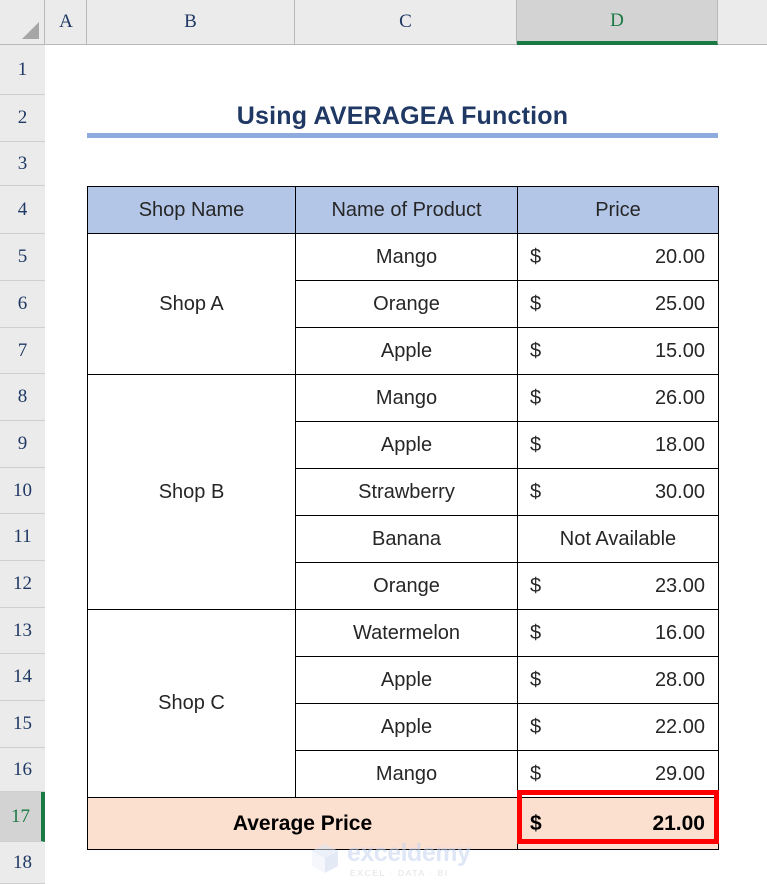  Describe the element at coordinates (191, 703) in the screenshot. I see `shop-name-cell: Shop C` at that location.